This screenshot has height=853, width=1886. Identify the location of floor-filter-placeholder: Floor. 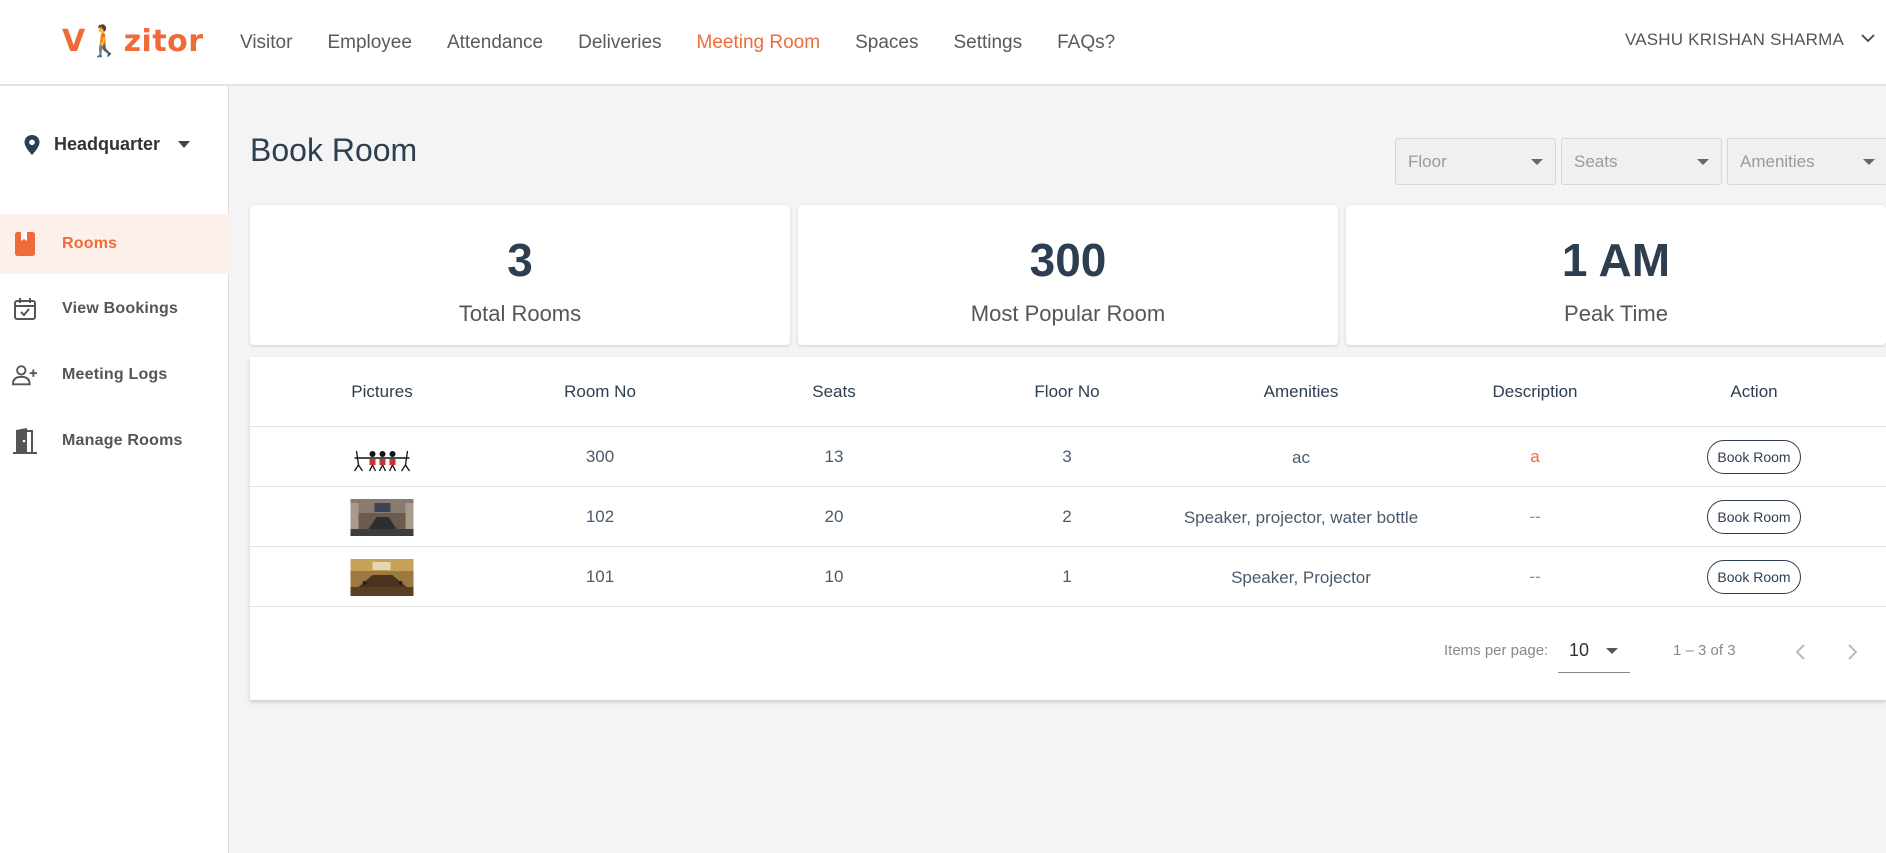
(1427, 161).